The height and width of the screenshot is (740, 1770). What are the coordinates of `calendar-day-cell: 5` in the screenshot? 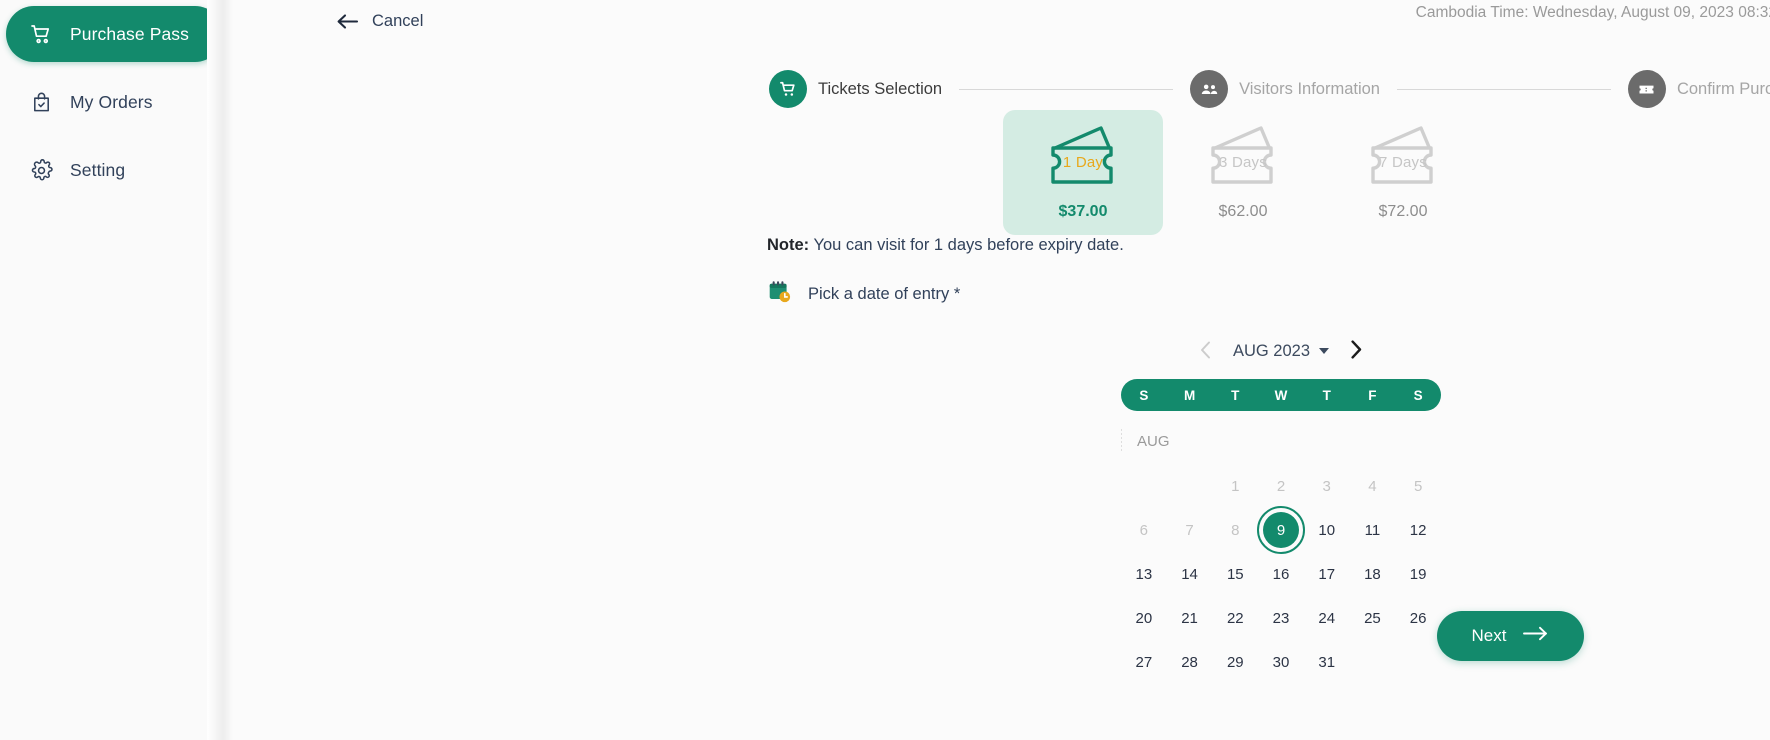 It's located at (1418, 486).